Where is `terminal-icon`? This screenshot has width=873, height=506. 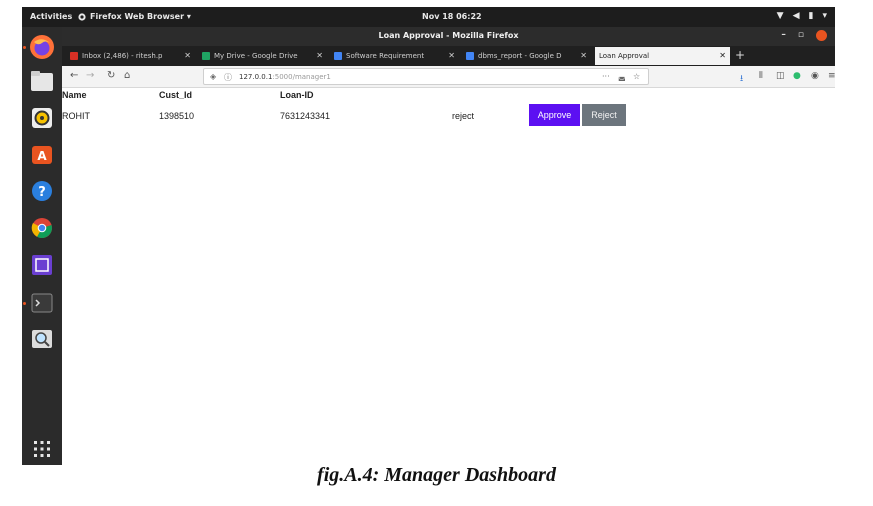 terminal-icon is located at coordinates (42, 303).